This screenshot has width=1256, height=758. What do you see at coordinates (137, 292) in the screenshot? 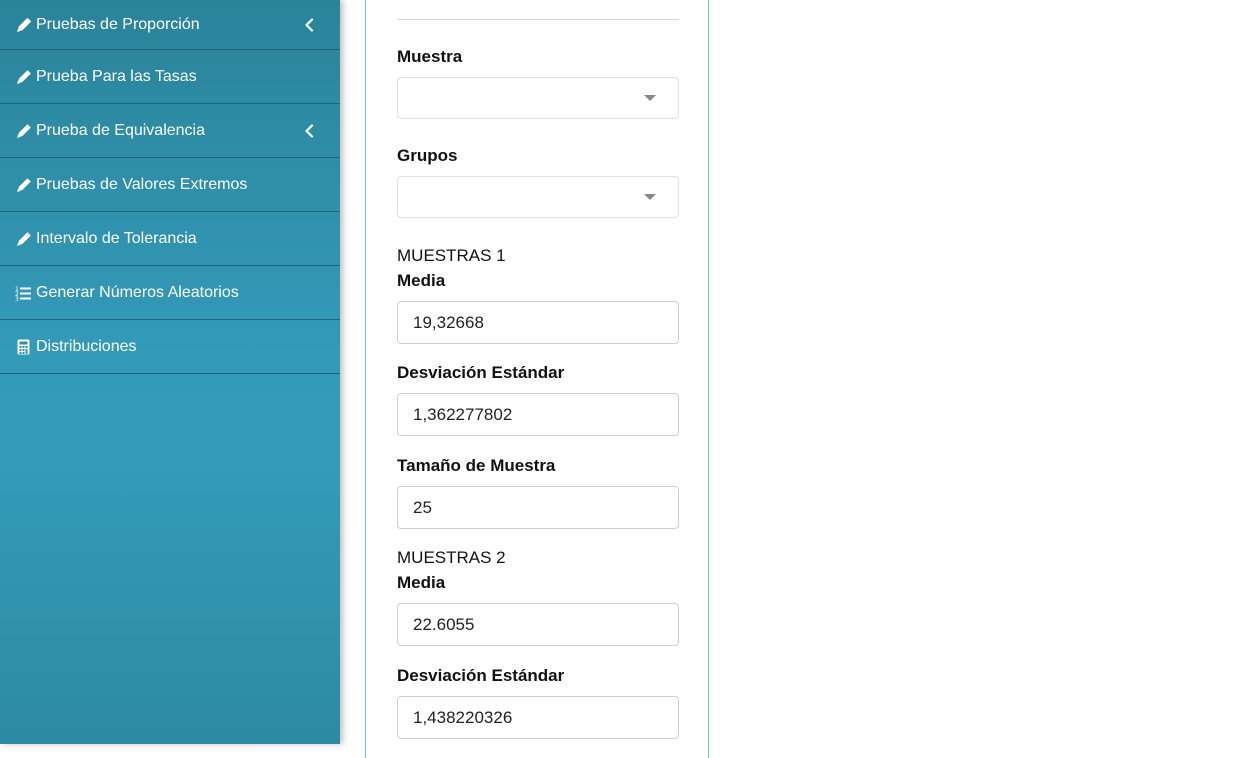
I see `sidebar-item-label: Generar Números Aleatorios` at bounding box center [137, 292].